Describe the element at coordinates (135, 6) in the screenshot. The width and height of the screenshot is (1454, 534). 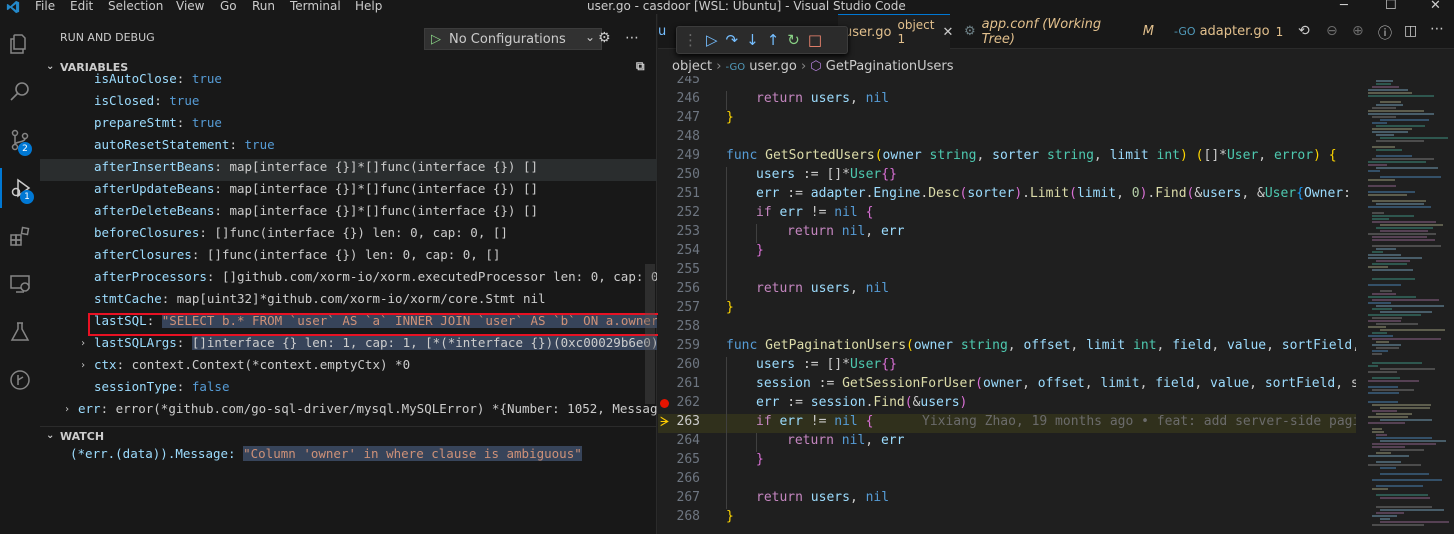
I see `menu-selection: Selection` at that location.